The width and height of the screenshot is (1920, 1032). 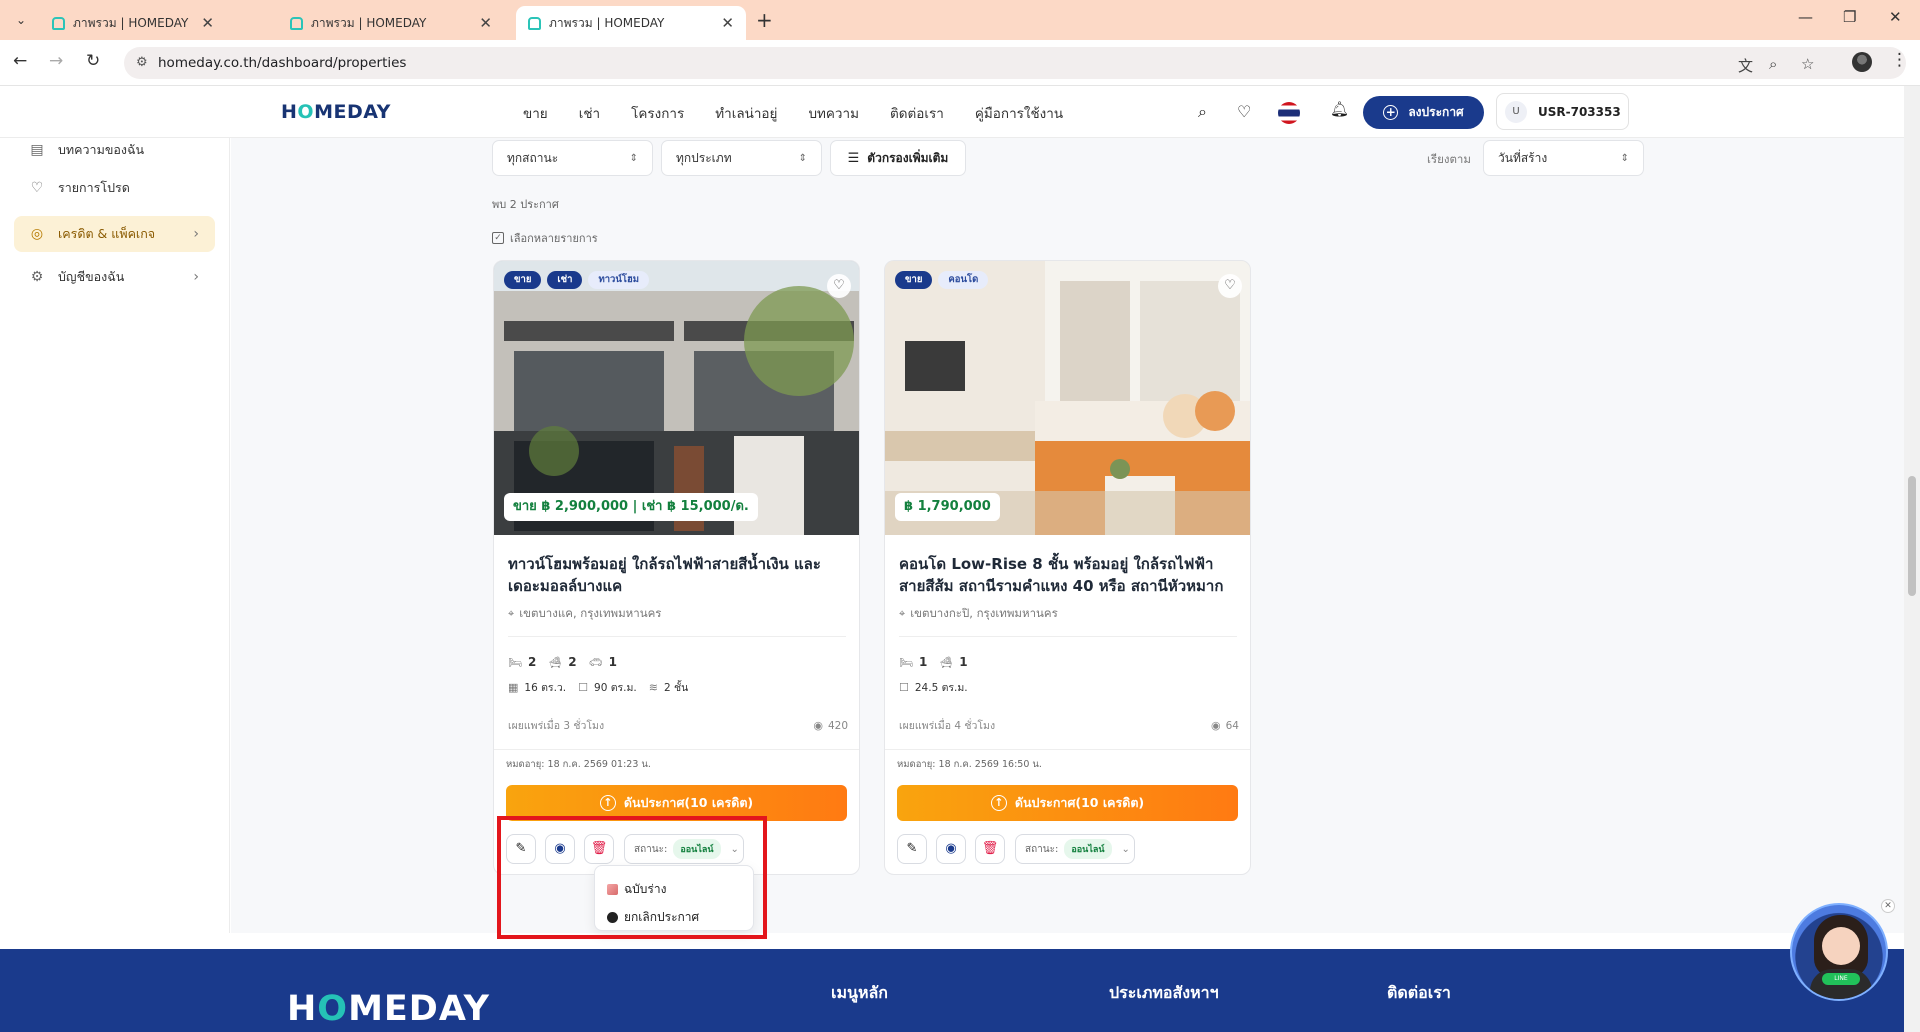 I want to click on sidebar-item-my-articles: ▤ บทความของฉัน, so click(x=114, y=150).